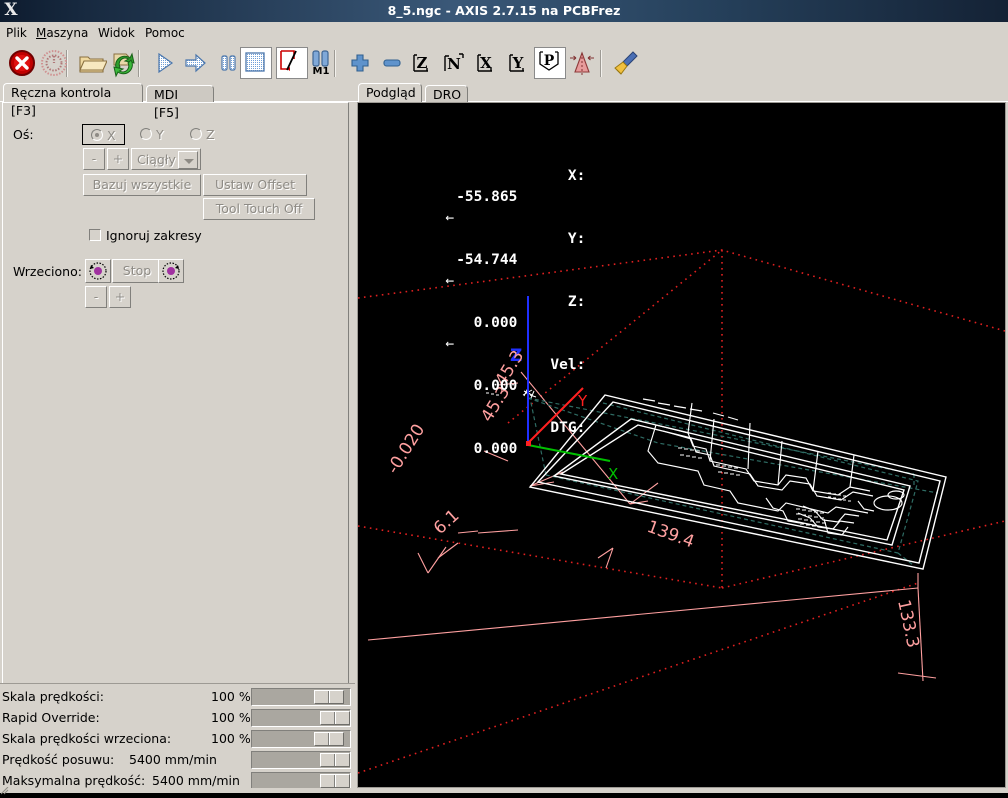  Describe the element at coordinates (256, 63) in the screenshot. I see `stop-program-button` at that location.